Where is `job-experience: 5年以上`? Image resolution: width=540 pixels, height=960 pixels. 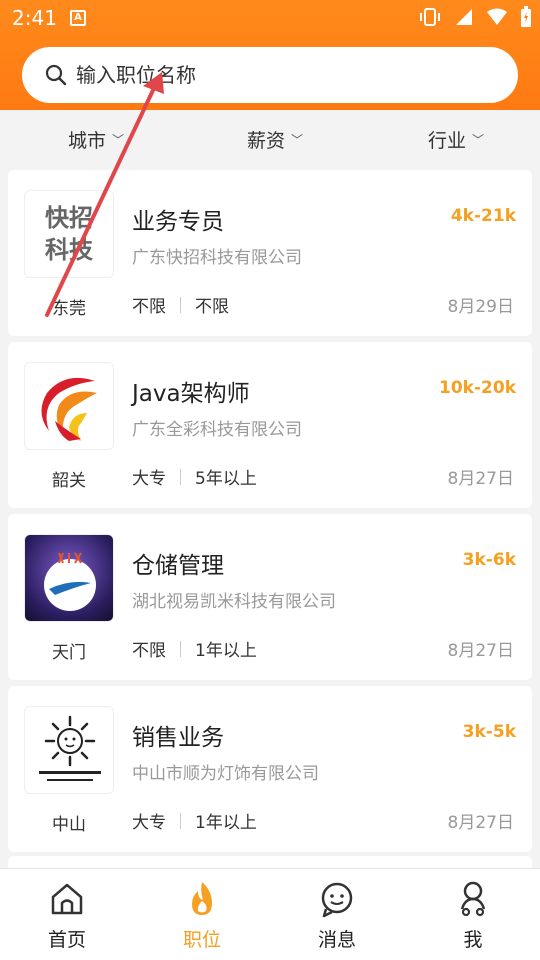 job-experience: 5年以上 is located at coordinates (226, 479).